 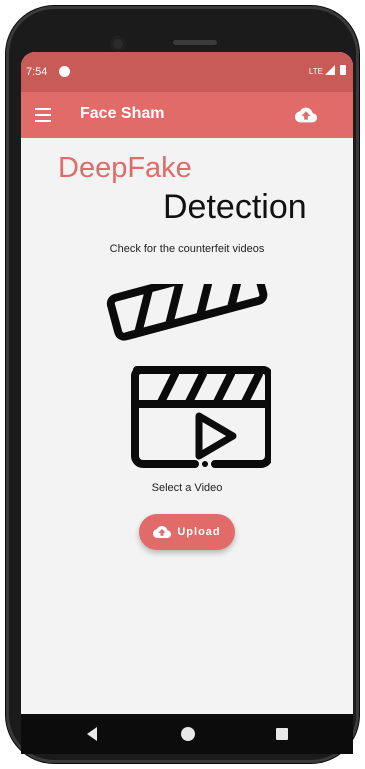 I want to click on system-nav-bar, so click(x=187, y=734).